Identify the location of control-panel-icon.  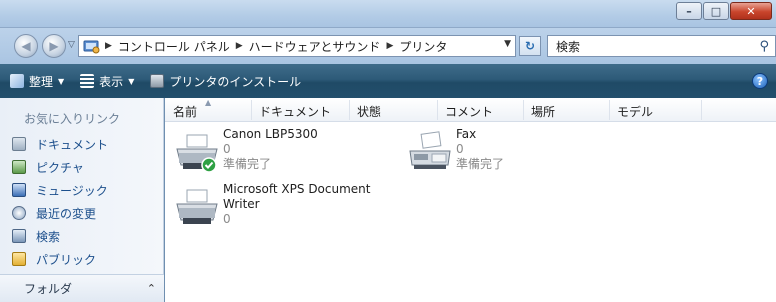
(91, 47).